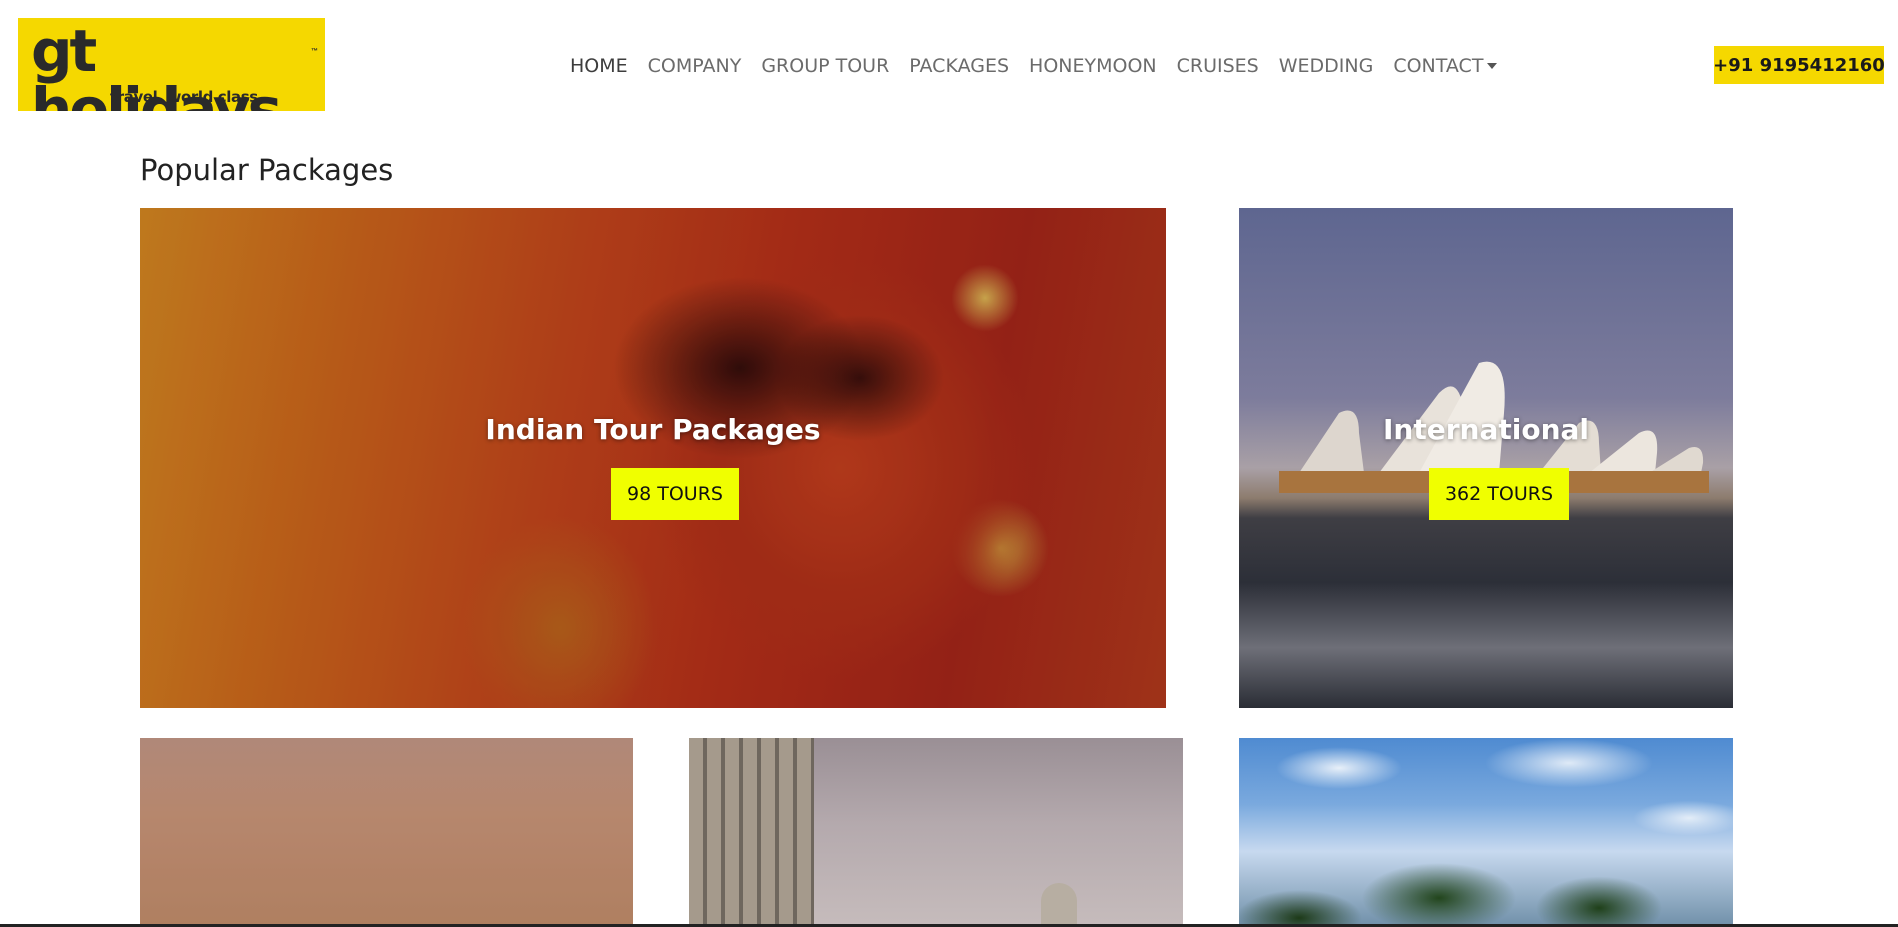  I want to click on nav-cruises: CRUISES, so click(1218, 66).